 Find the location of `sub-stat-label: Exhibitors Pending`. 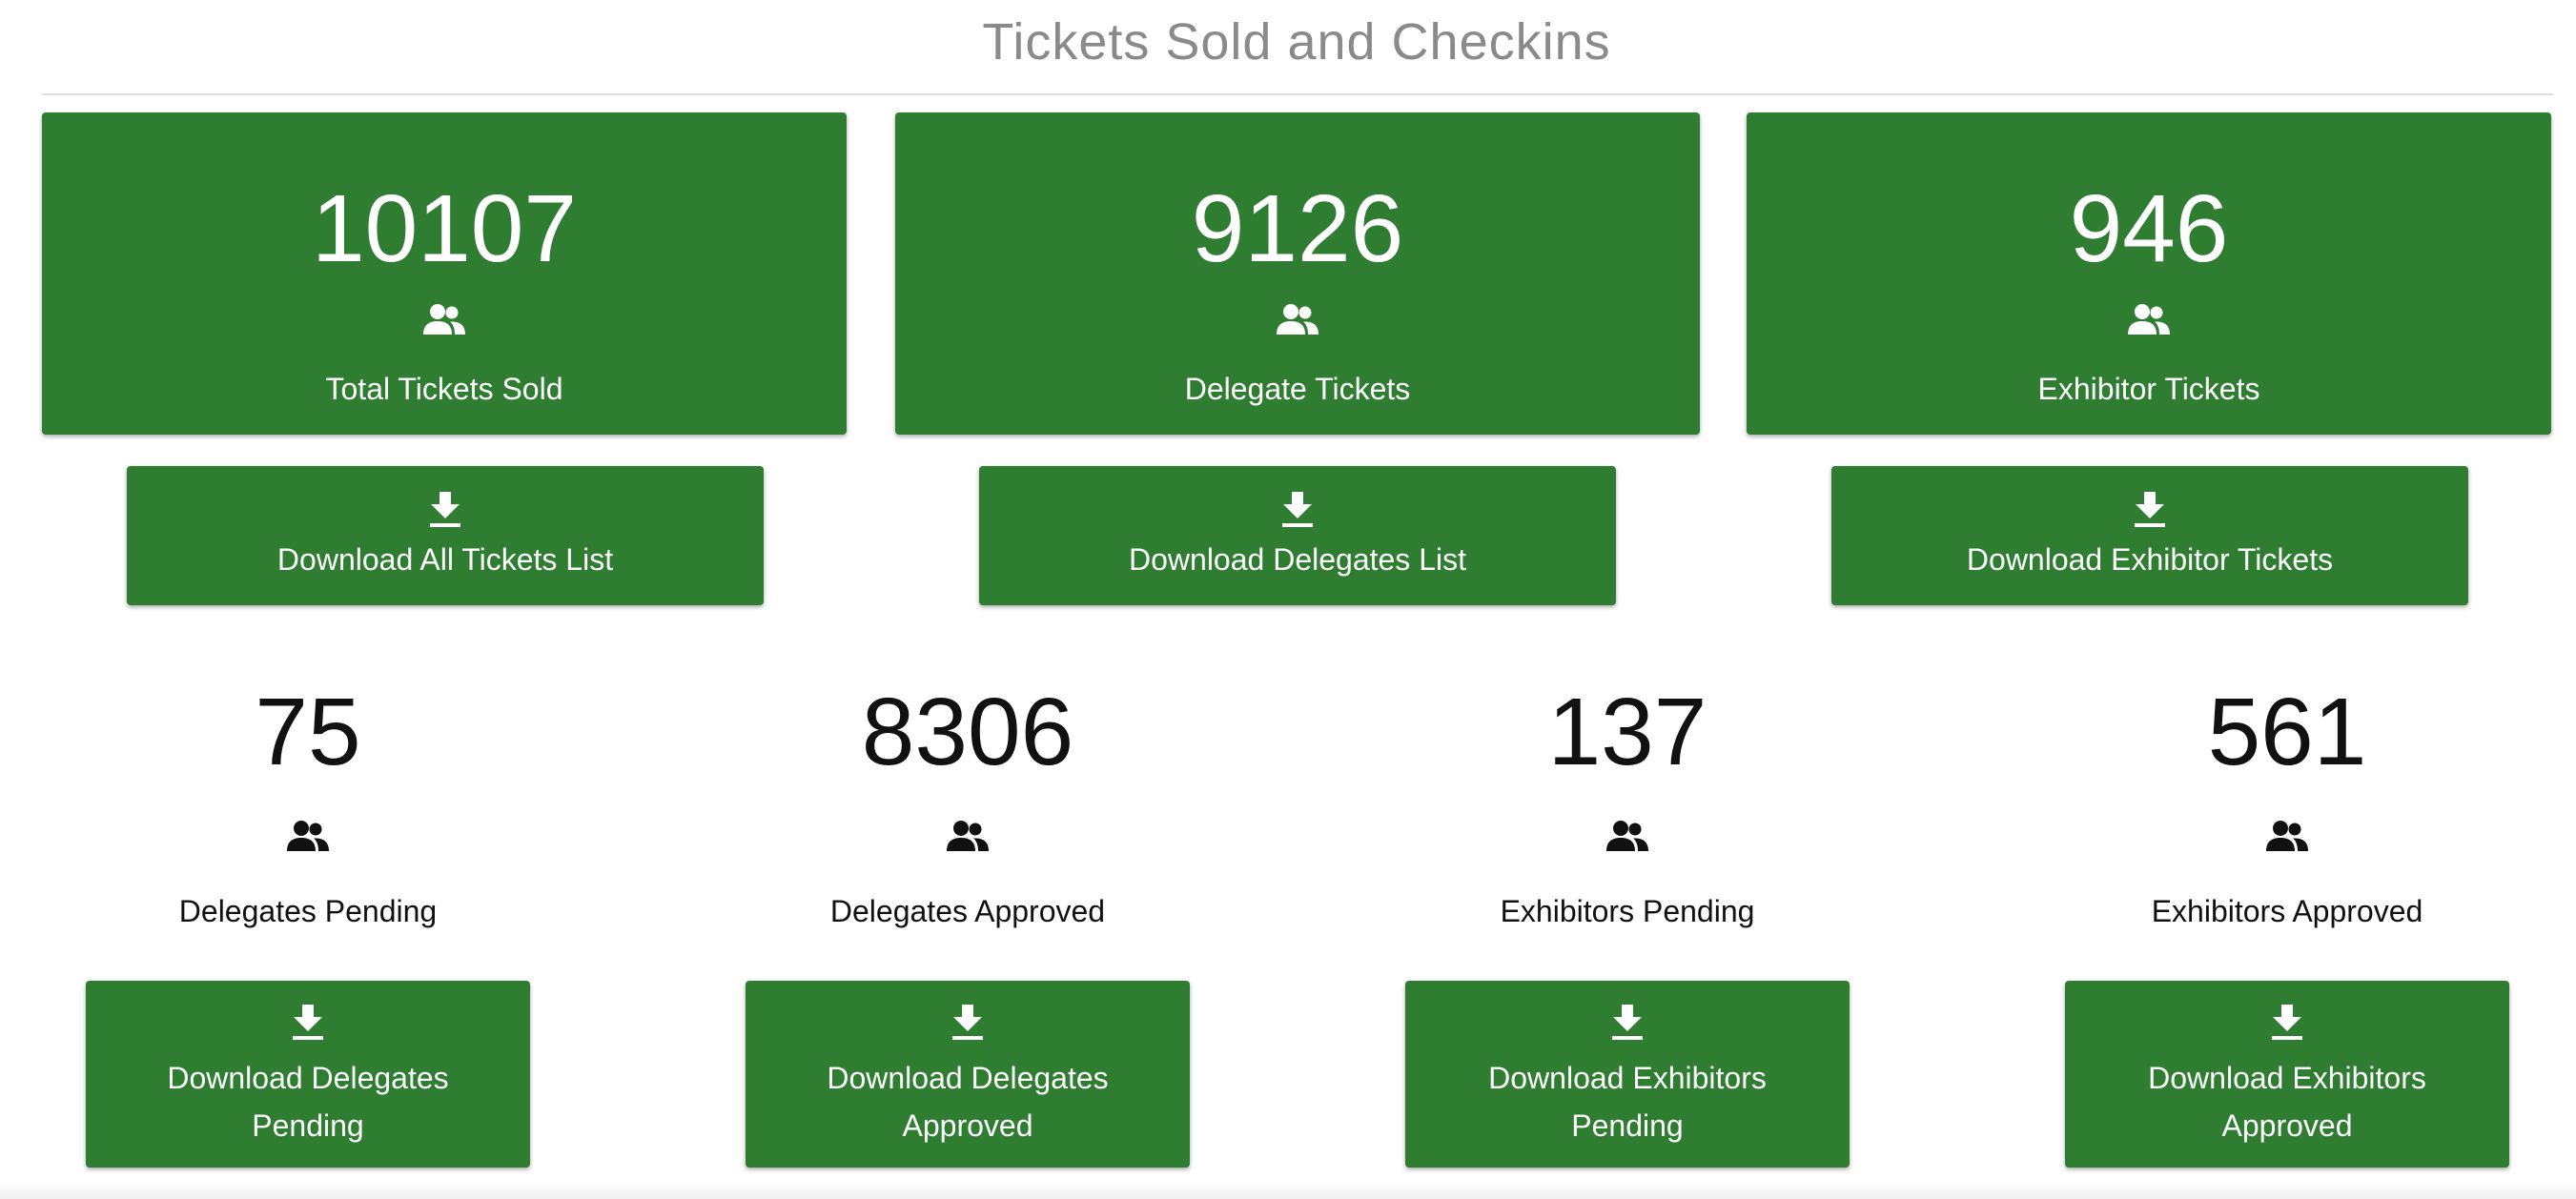

sub-stat-label: Exhibitors Pending is located at coordinates (1627, 911).